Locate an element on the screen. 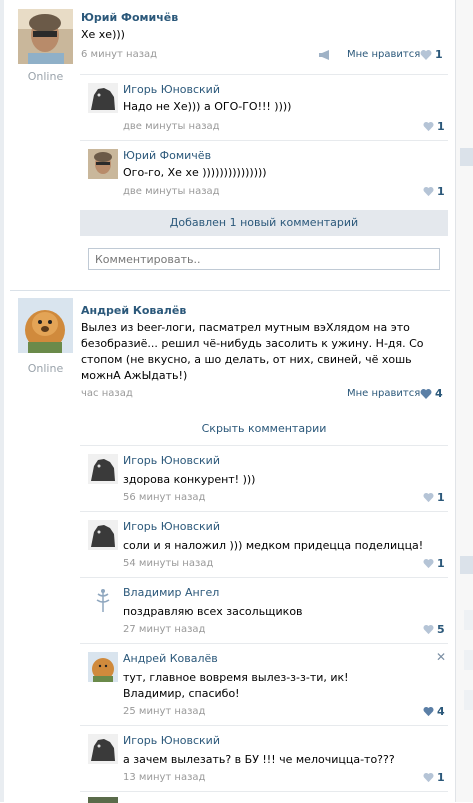 Image resolution: width=473 pixels, height=803 pixels. comment-like-count: 5 is located at coordinates (441, 629).